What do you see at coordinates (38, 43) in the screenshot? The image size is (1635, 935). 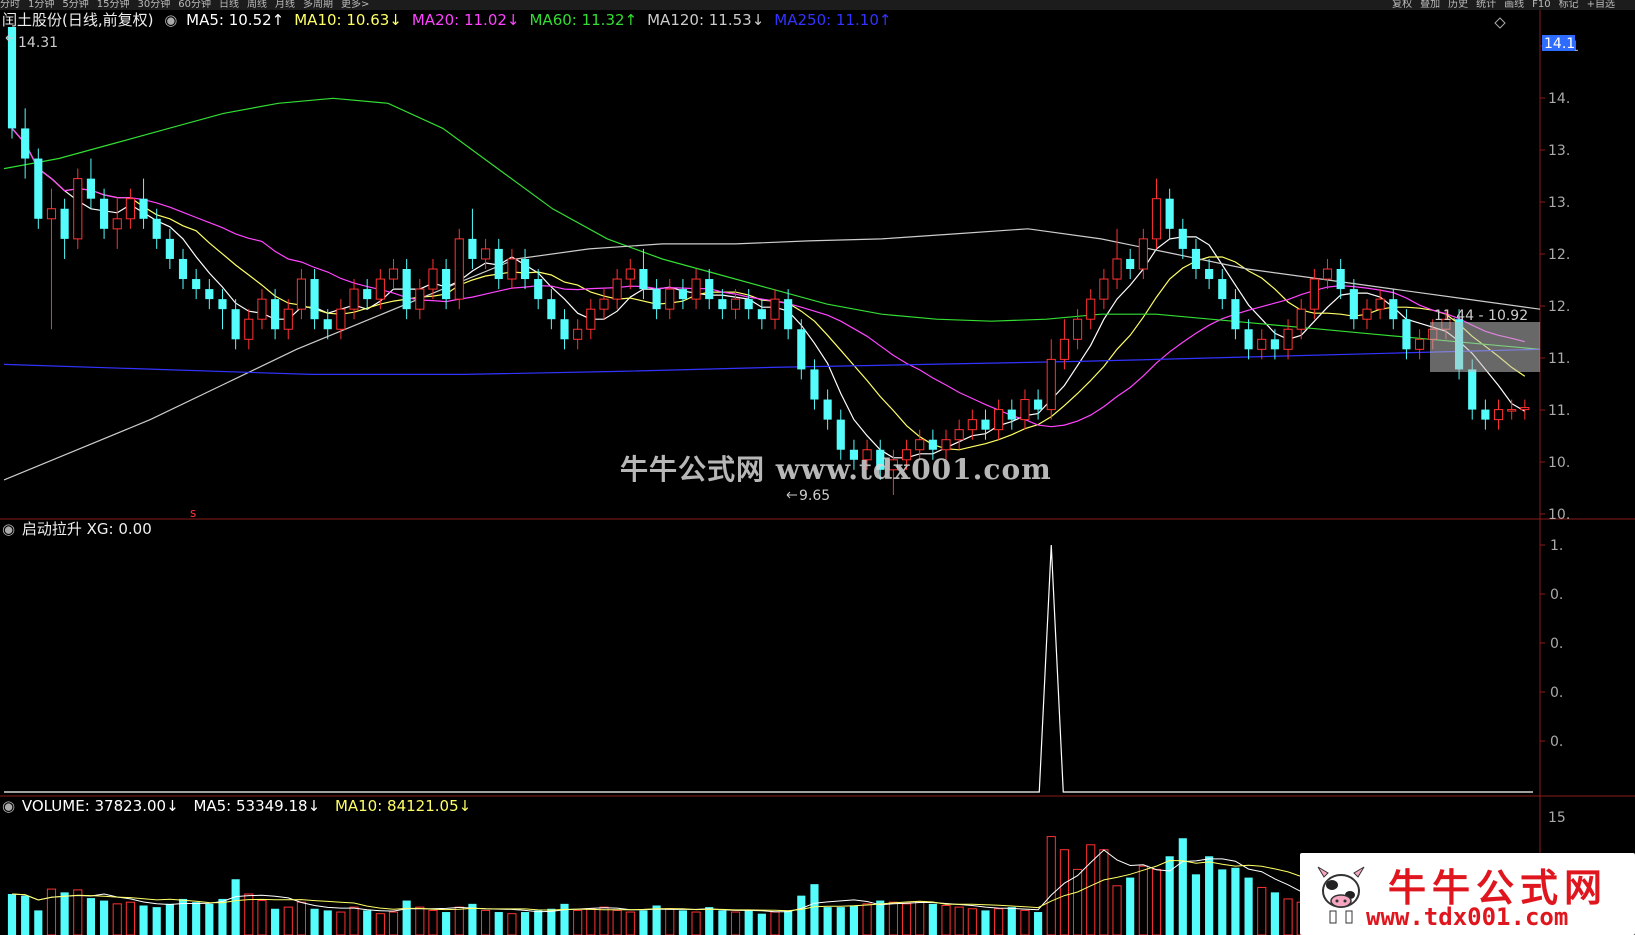 I see `high-price-label: 14.31` at bounding box center [38, 43].